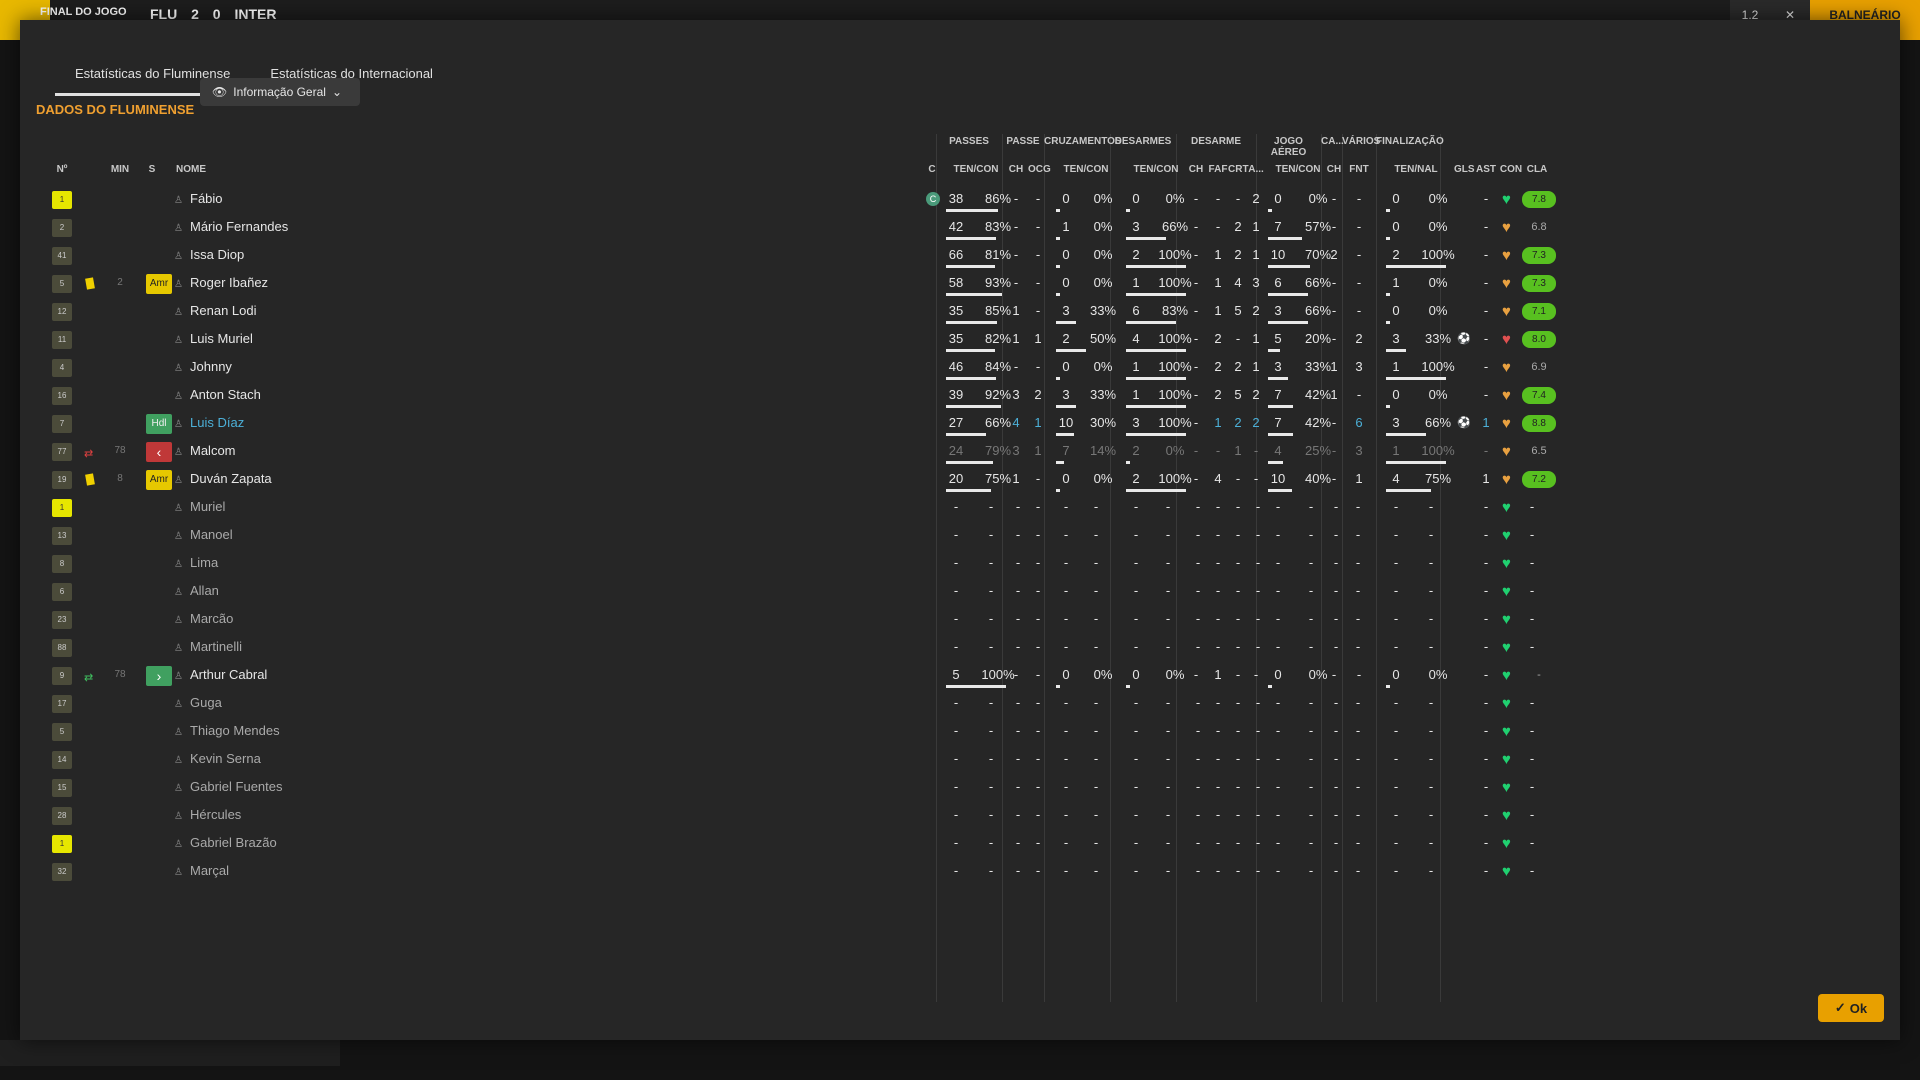  I want to click on column-header-nome: NOME, so click(206, 169).